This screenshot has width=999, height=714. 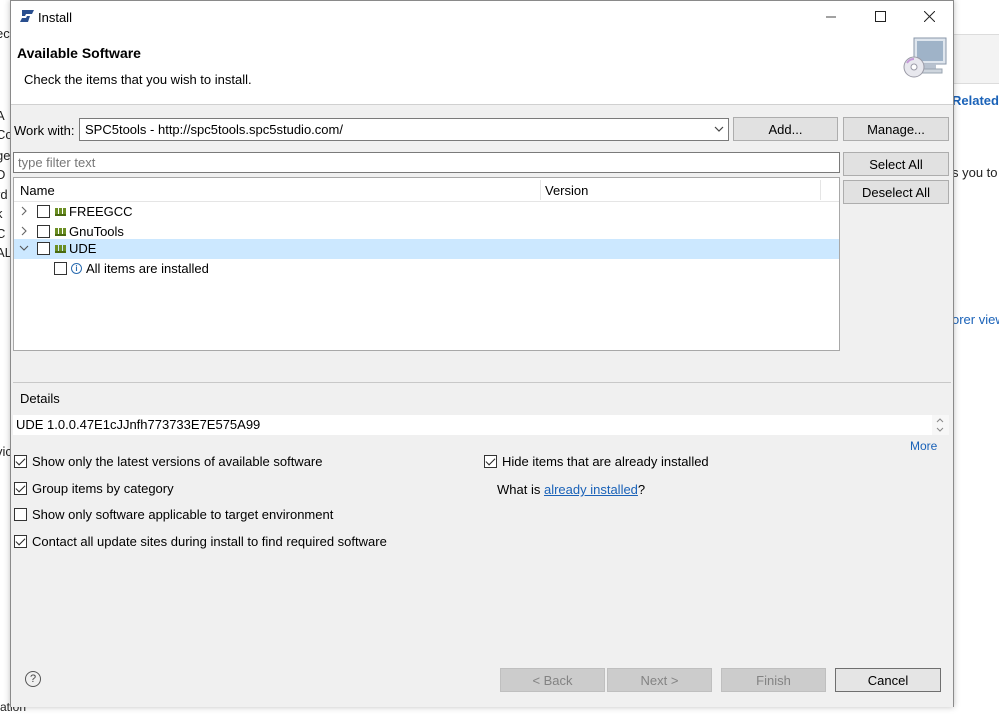 What do you see at coordinates (83, 248) in the screenshot?
I see `tree-row-label: UDE` at bounding box center [83, 248].